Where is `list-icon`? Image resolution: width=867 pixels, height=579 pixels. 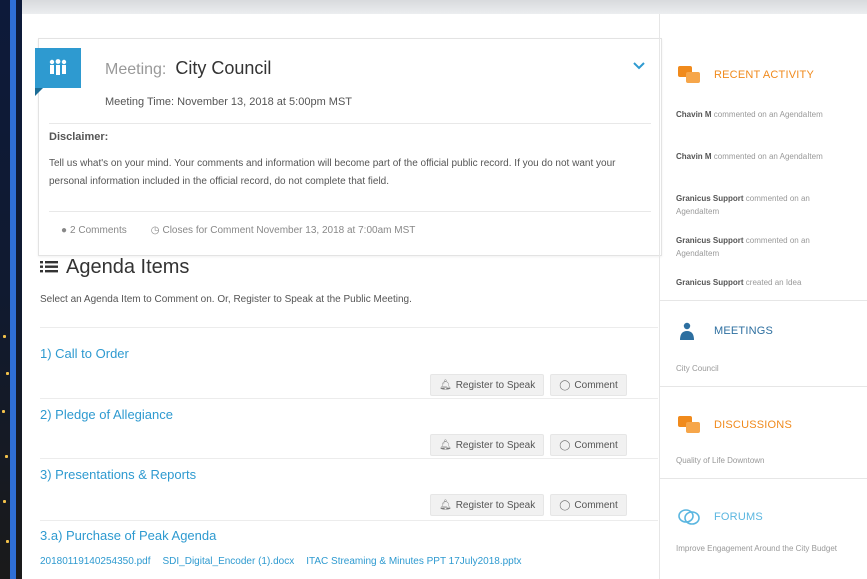 list-icon is located at coordinates (49, 266).